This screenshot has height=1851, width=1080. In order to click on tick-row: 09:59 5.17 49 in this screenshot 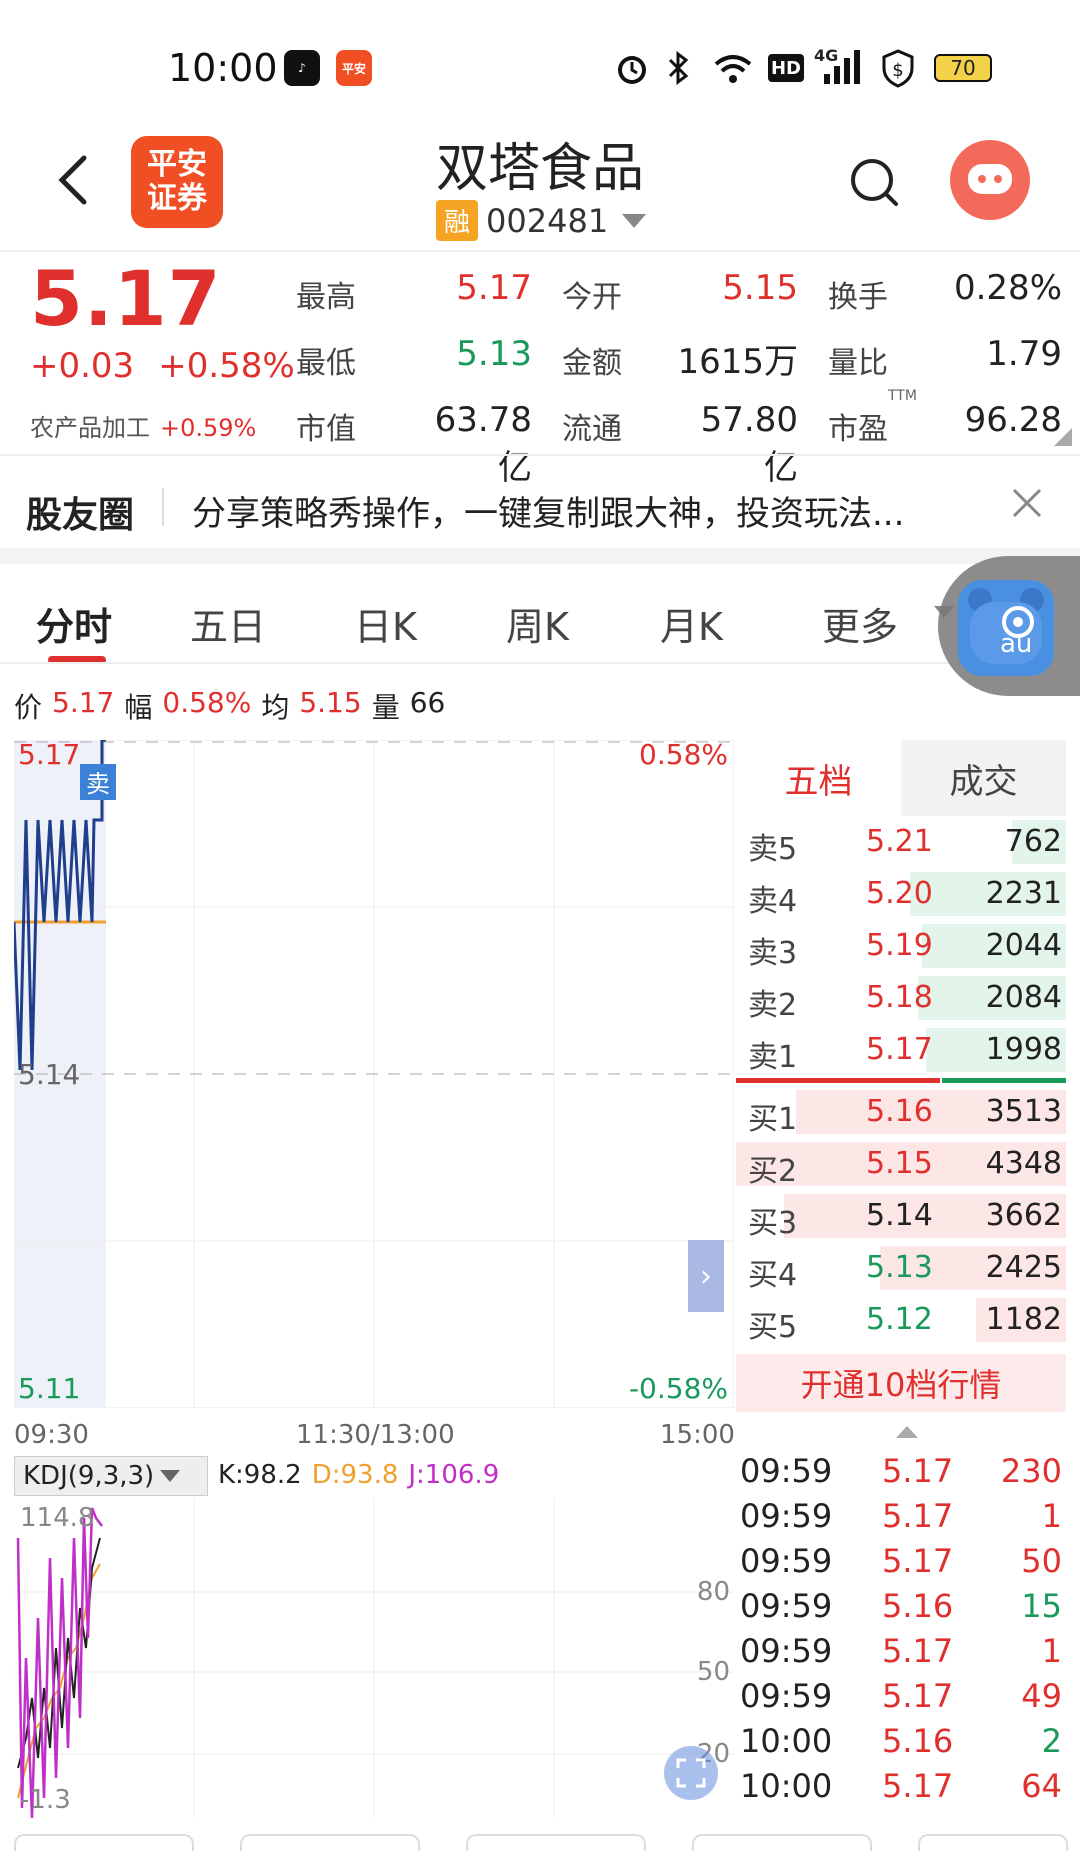, I will do `click(901, 1696)`.